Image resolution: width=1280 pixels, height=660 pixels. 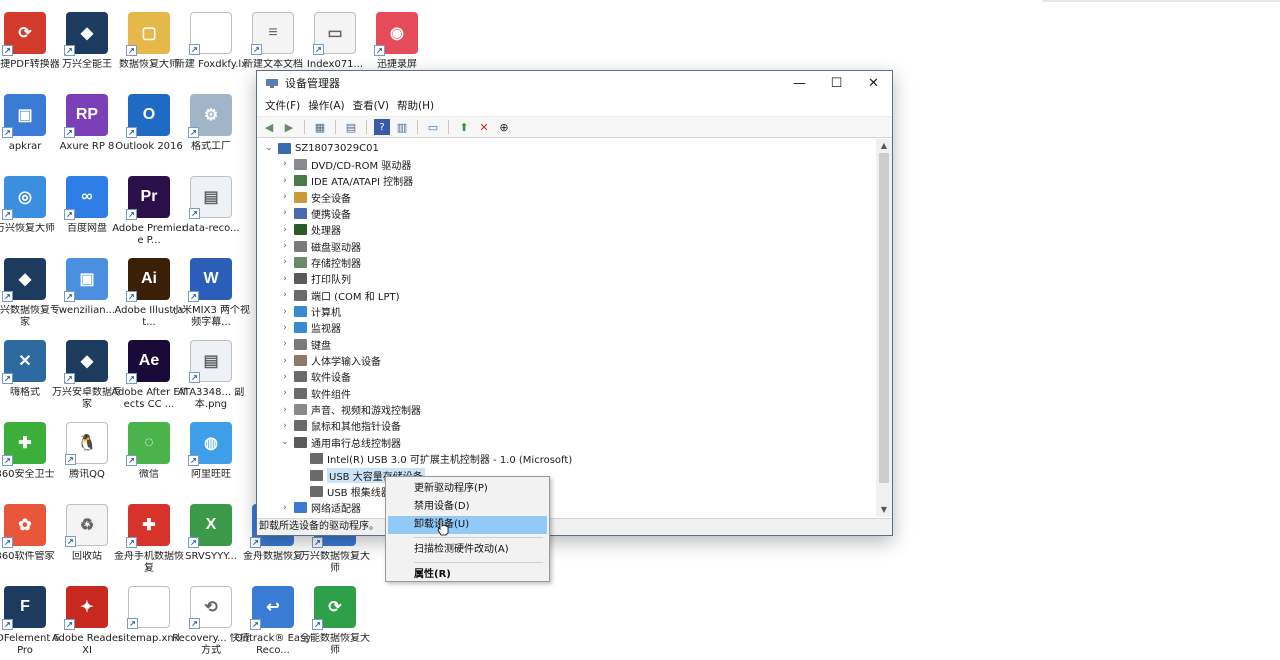 I want to click on tree-item-label: 网络适配器, so click(x=336, y=510).